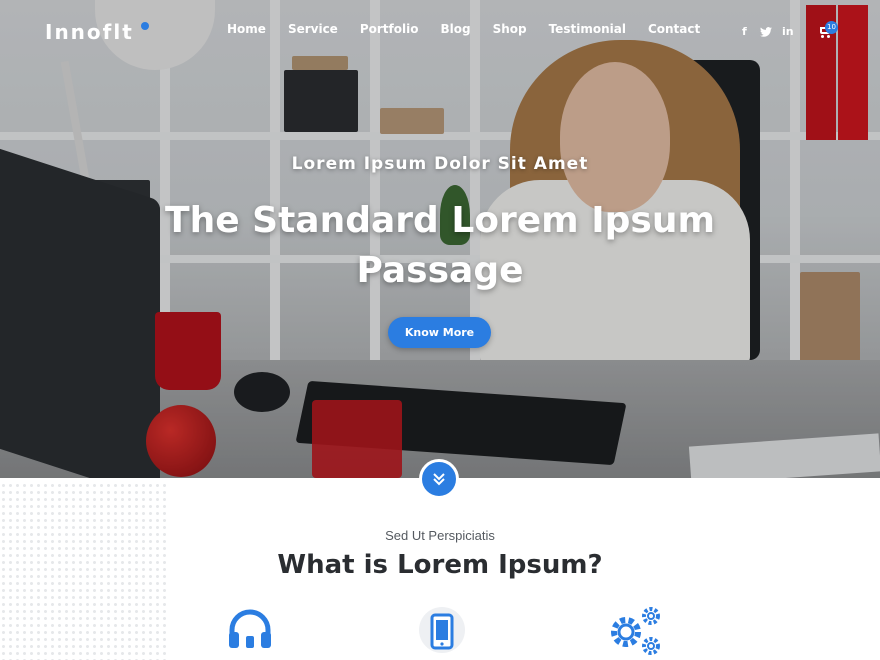 Image resolution: width=880 pixels, height=660 pixels. Describe the element at coordinates (788, 31) in the screenshot. I see `linkedin-icon: in` at that location.